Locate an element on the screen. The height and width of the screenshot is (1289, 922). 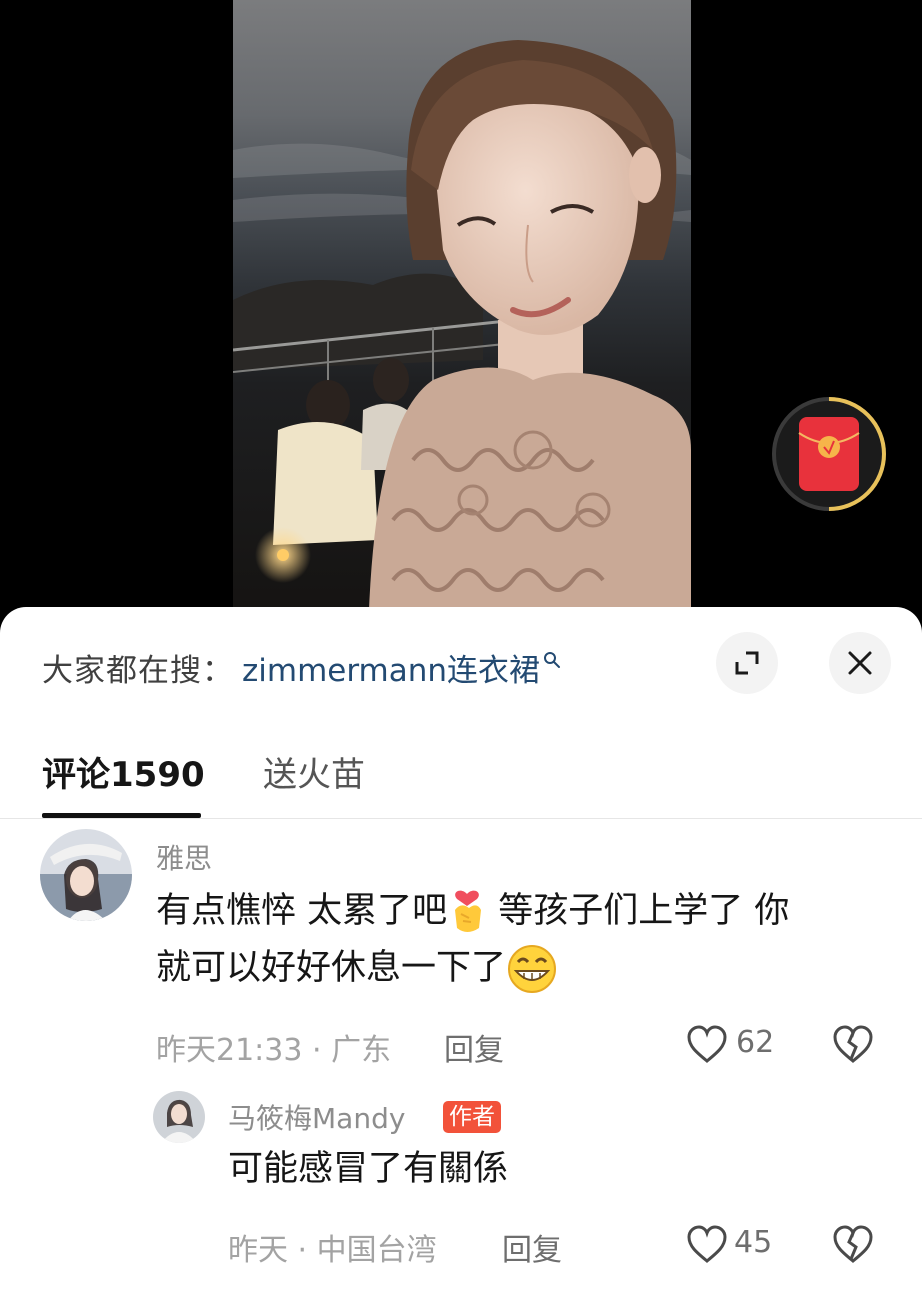
tab-comments-label: 评论 is located at coordinates (76, 775).